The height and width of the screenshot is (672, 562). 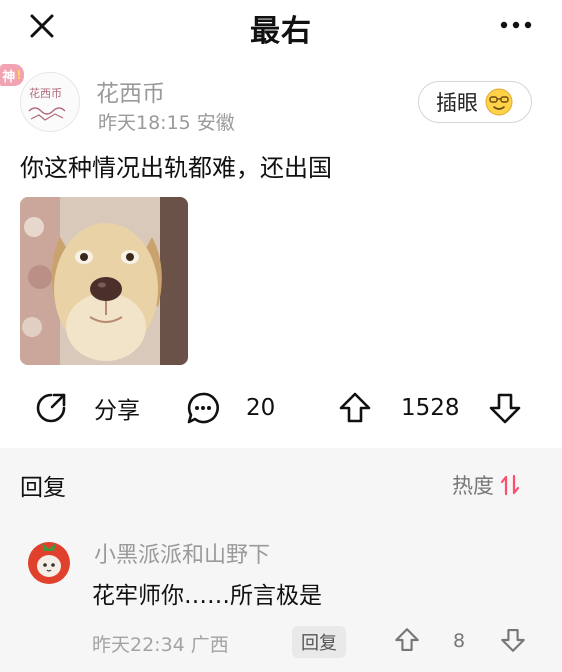 I want to click on dog-photo-icon, so click(x=104, y=281).